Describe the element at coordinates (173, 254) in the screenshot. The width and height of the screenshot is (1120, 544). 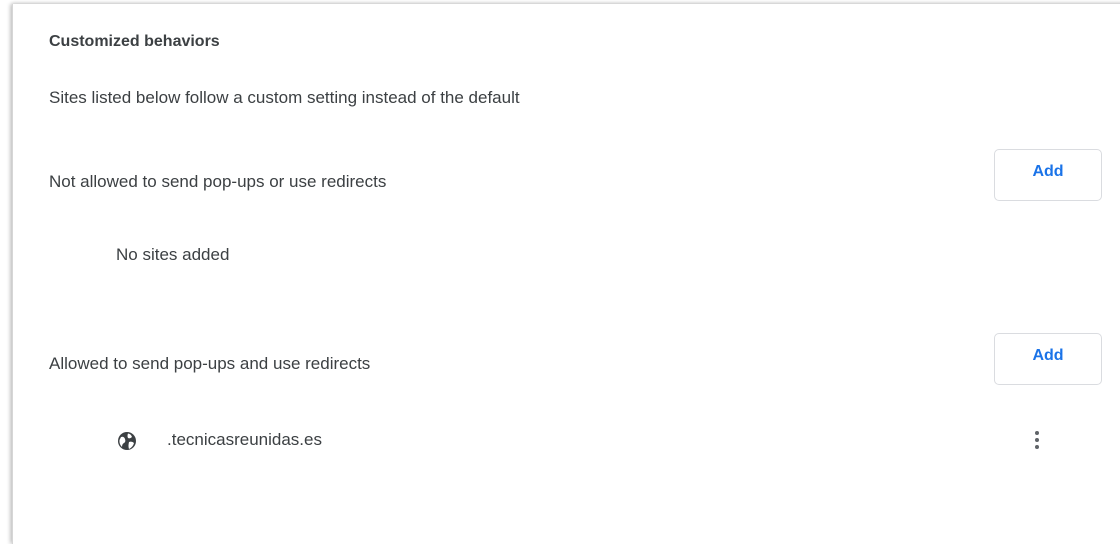
I see `blocked-empty-text: No sites added` at that location.